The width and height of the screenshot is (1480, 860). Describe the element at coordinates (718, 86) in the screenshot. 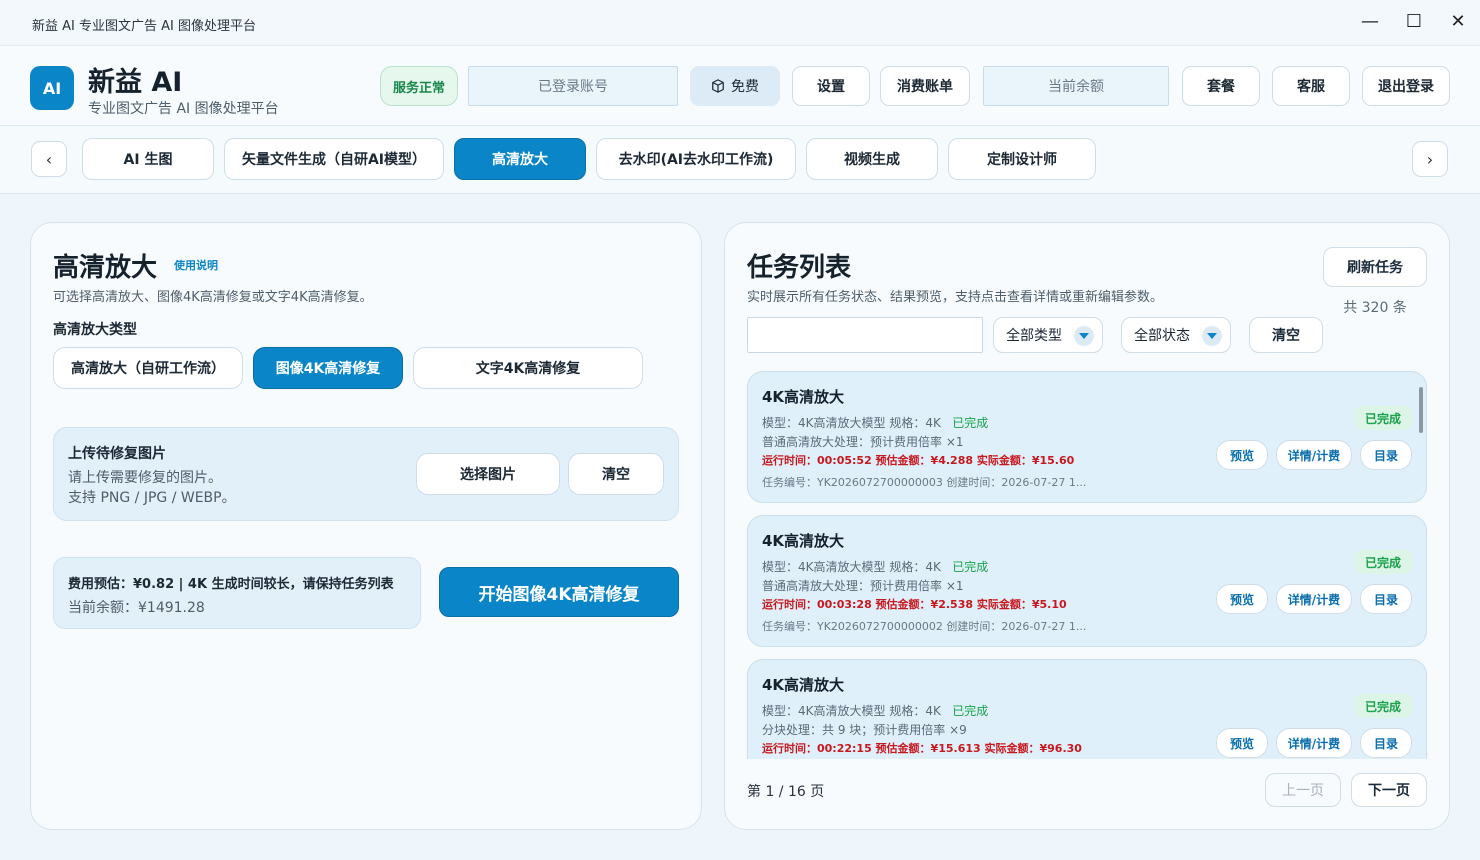

I see `box-icon` at that location.